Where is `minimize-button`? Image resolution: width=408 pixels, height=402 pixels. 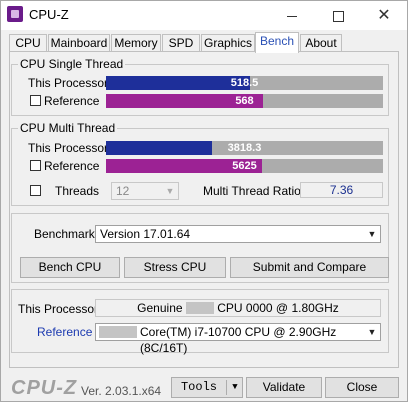
minimize-button is located at coordinates (292, 15).